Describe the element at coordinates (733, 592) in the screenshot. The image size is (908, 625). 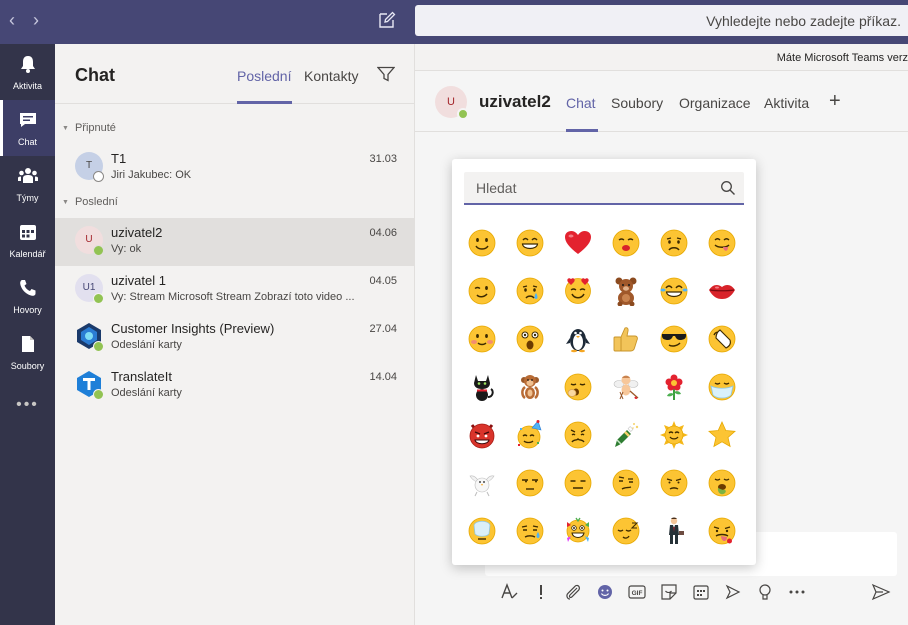
I see `stream-icon` at that location.